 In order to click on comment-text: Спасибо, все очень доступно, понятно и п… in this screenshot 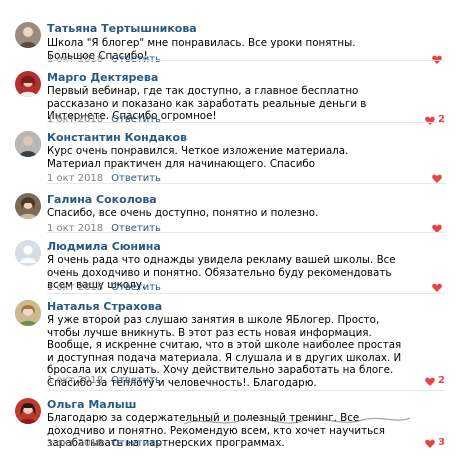, I will do `click(183, 213)`.